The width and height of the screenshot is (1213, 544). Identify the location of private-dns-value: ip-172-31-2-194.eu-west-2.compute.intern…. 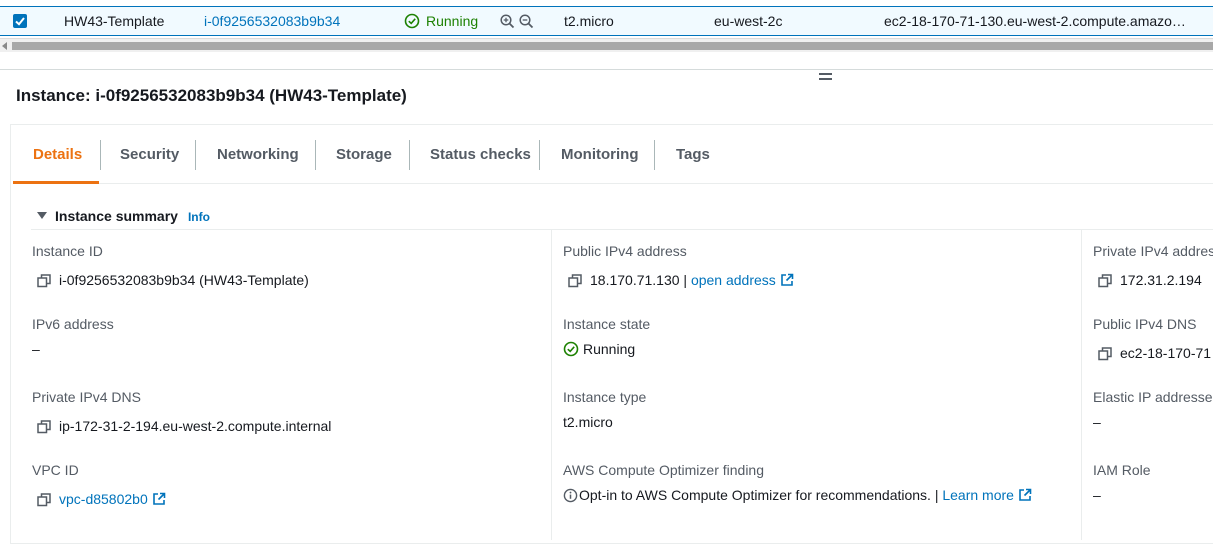
(184, 426).